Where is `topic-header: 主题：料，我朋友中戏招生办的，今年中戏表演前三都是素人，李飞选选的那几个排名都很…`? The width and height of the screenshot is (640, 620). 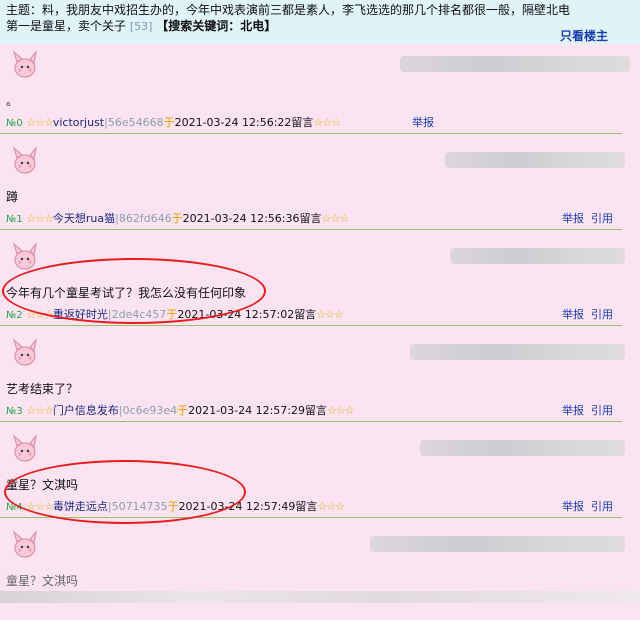
topic-header: 主题：料，我朋友中戏招生办的，今年中戏表演前三都是素人，李飞选选的那几个排名都很… is located at coordinates (320, 22).